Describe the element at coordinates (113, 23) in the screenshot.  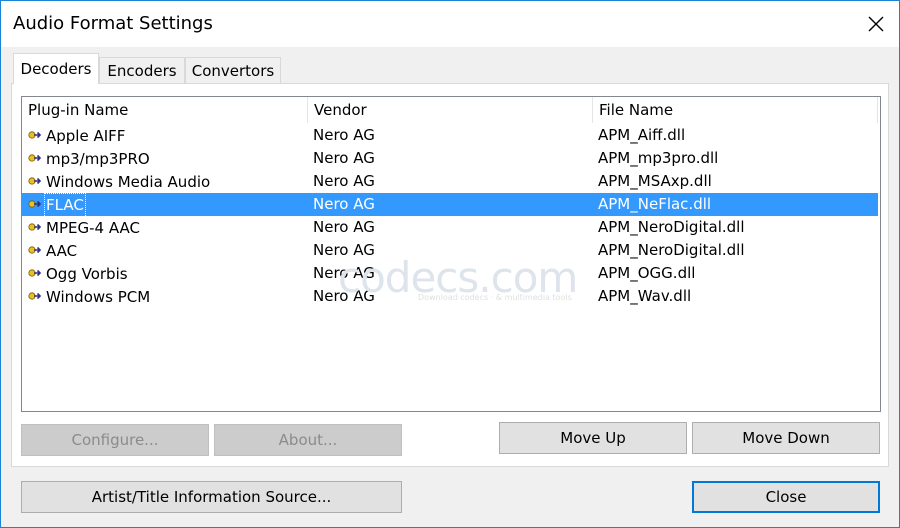
I see `window-title: Audio Format Settings` at that location.